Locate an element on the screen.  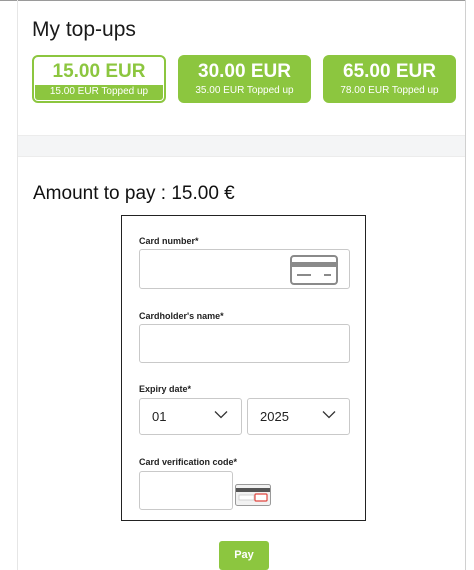
card-number-label: Card number* is located at coordinates (169, 241).